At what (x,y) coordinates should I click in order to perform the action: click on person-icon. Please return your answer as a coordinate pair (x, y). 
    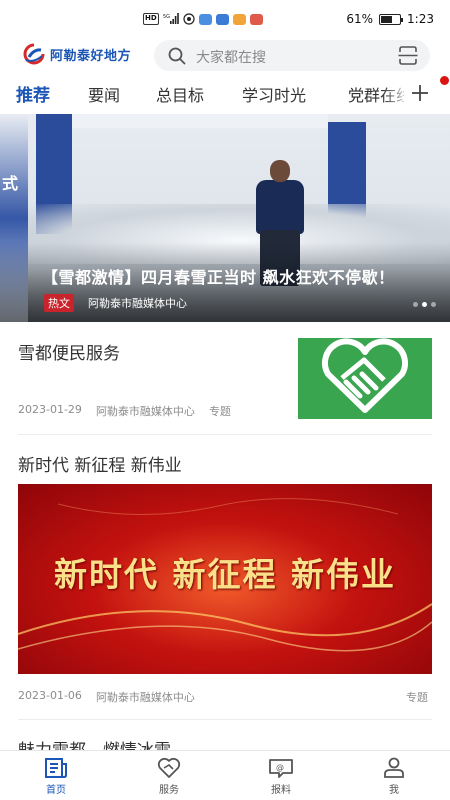
    Looking at the image, I should click on (394, 767).